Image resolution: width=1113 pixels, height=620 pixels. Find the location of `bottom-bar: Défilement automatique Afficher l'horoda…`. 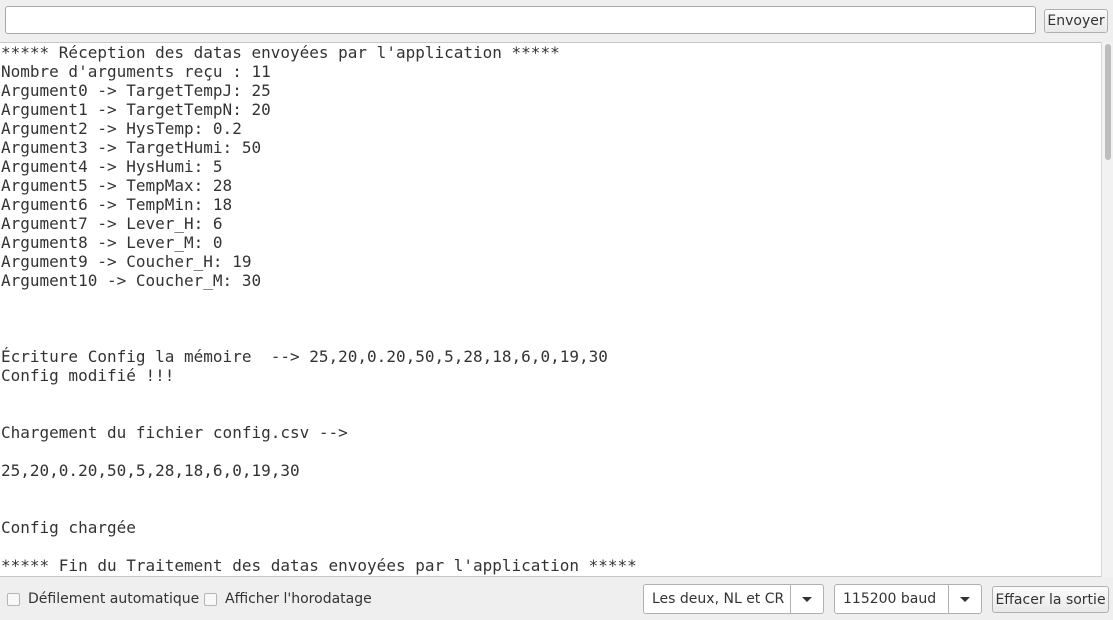

bottom-bar: Défilement automatique Afficher l'horoda… is located at coordinates (556, 599).